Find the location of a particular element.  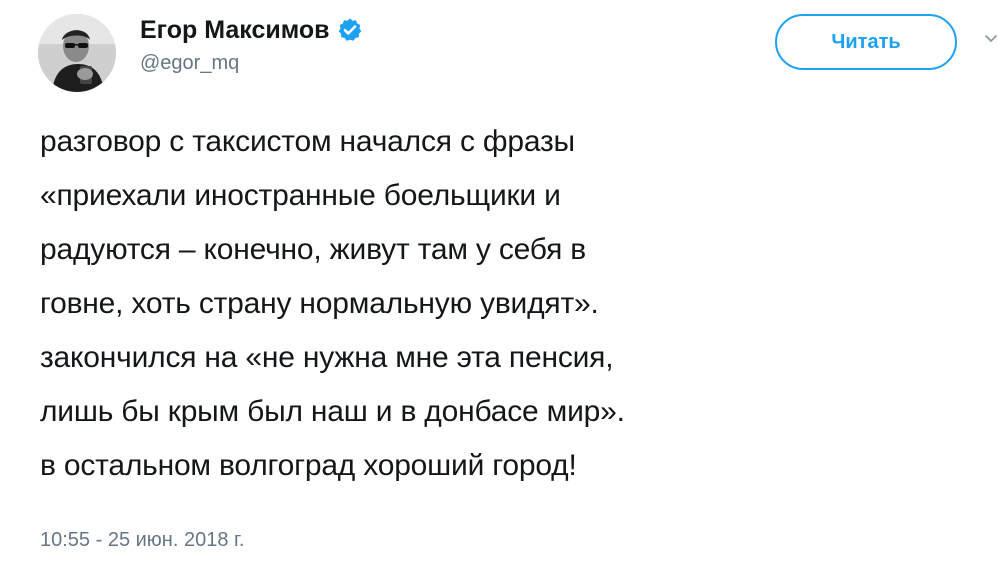

author-handle: @egor_mq is located at coordinates (189, 63).